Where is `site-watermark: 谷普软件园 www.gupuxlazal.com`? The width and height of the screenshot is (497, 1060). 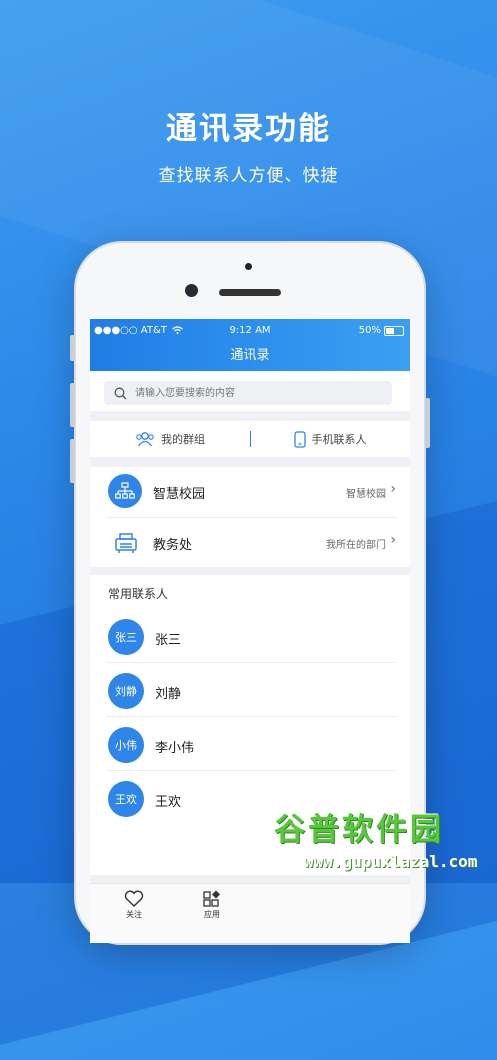 site-watermark: 谷普软件园 www.gupuxlazal.com is located at coordinates (382, 842).